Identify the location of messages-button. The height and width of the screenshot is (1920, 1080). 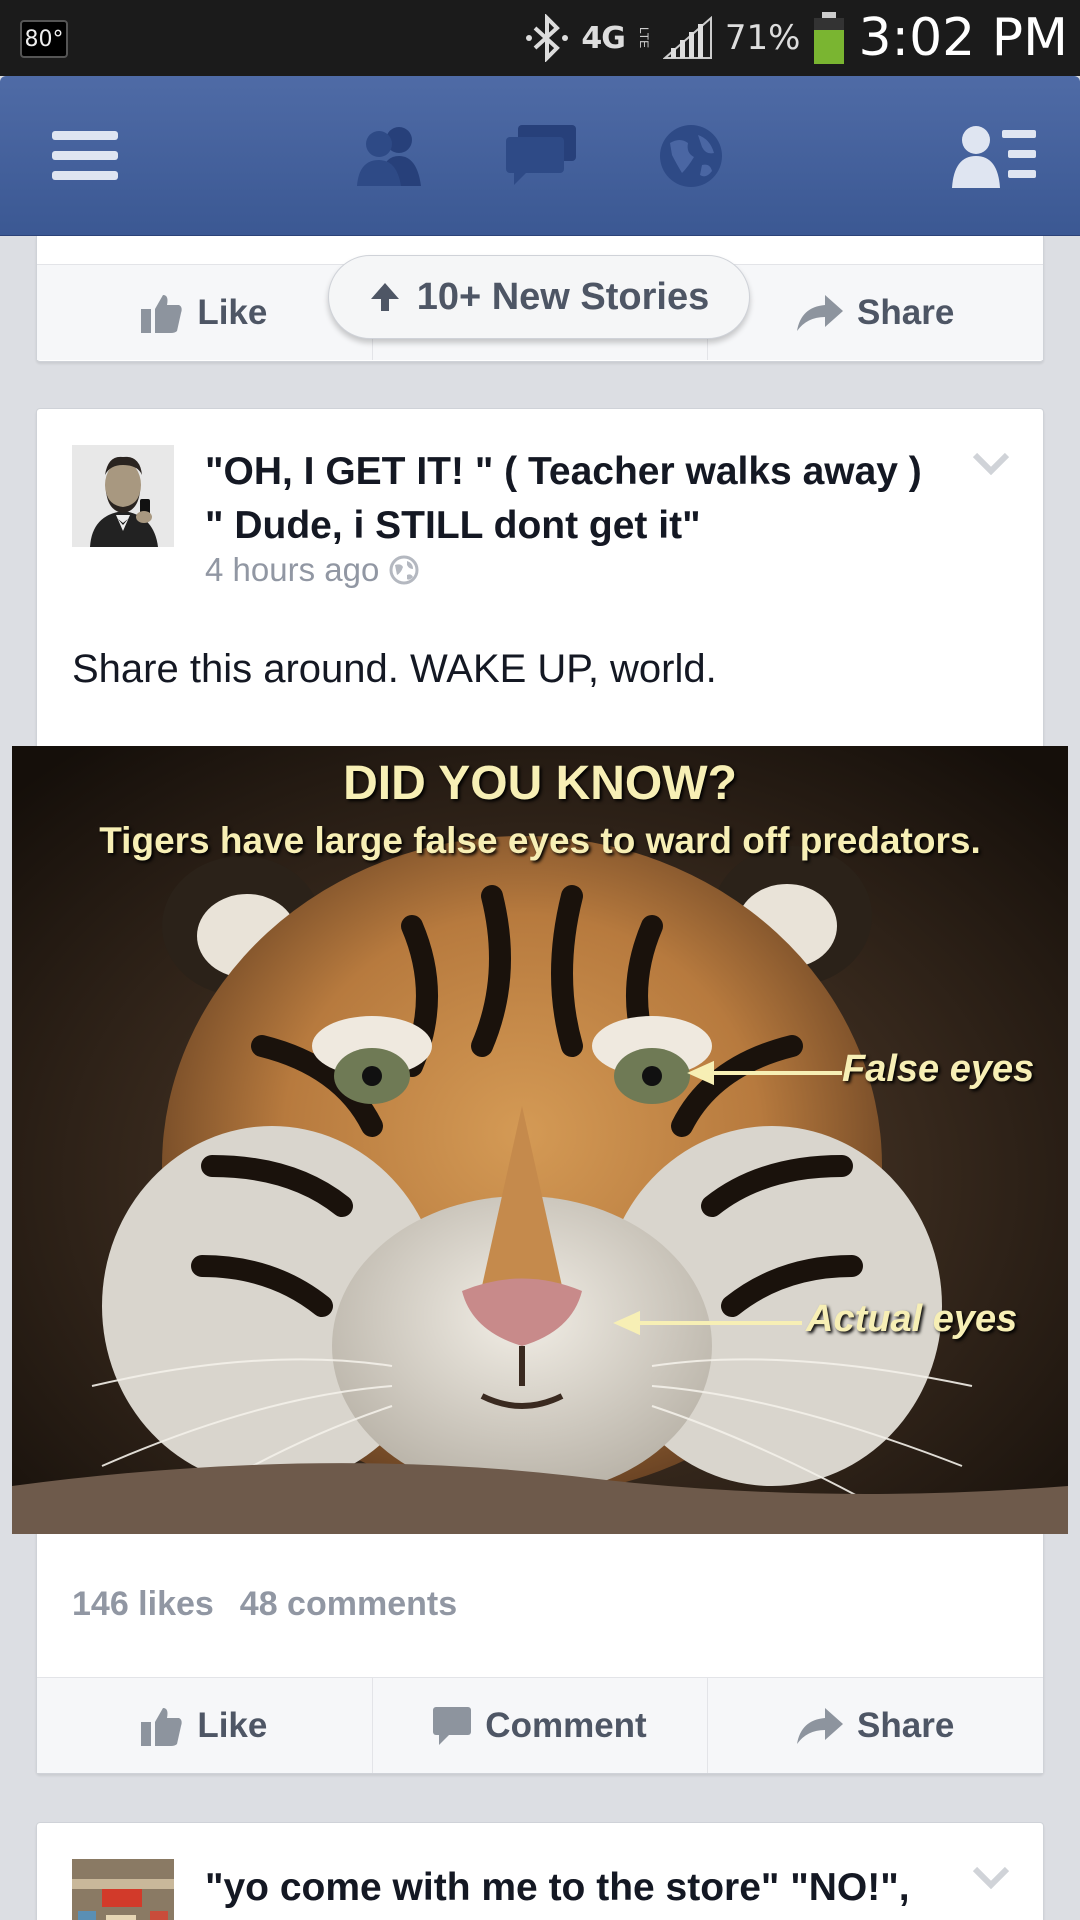
(541, 156).